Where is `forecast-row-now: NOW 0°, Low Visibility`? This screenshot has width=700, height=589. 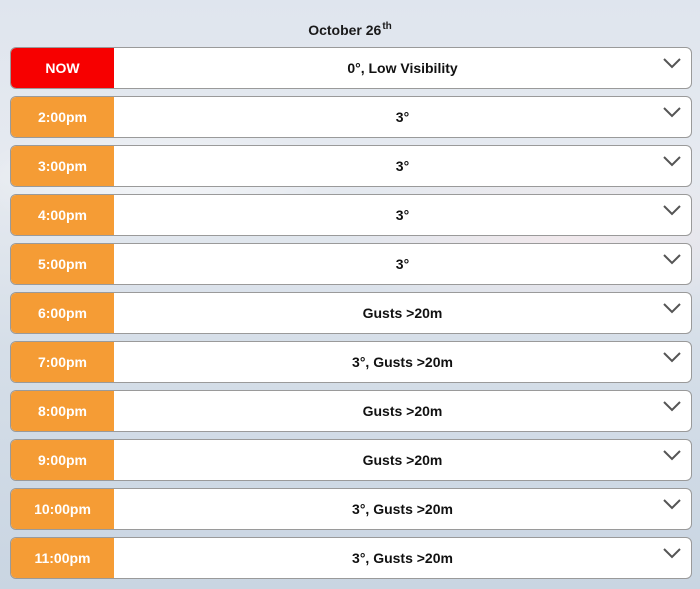 forecast-row-now: NOW 0°, Low Visibility is located at coordinates (351, 68).